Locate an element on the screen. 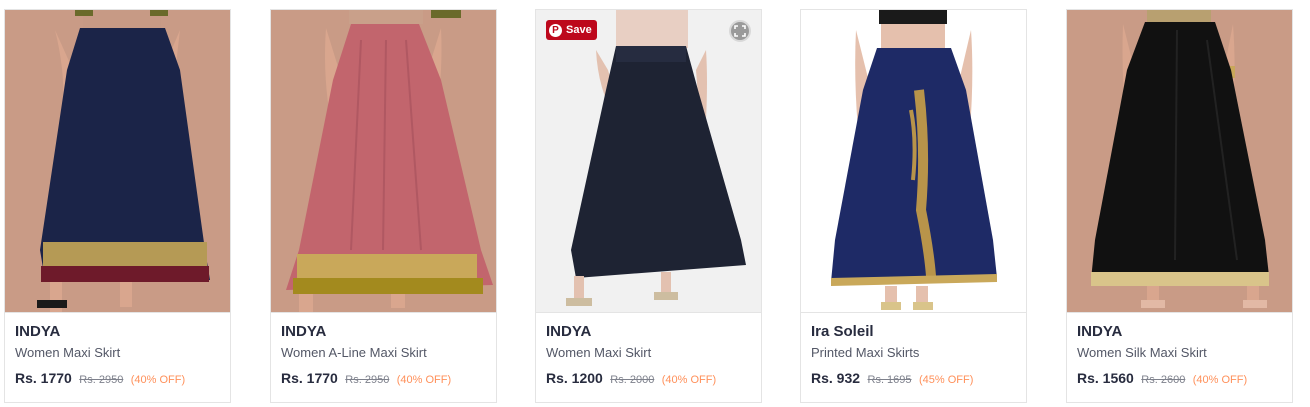 Image resolution: width=1310 pixels, height=407 pixels. product-name: Printed Maxi Skirts is located at coordinates (865, 352).